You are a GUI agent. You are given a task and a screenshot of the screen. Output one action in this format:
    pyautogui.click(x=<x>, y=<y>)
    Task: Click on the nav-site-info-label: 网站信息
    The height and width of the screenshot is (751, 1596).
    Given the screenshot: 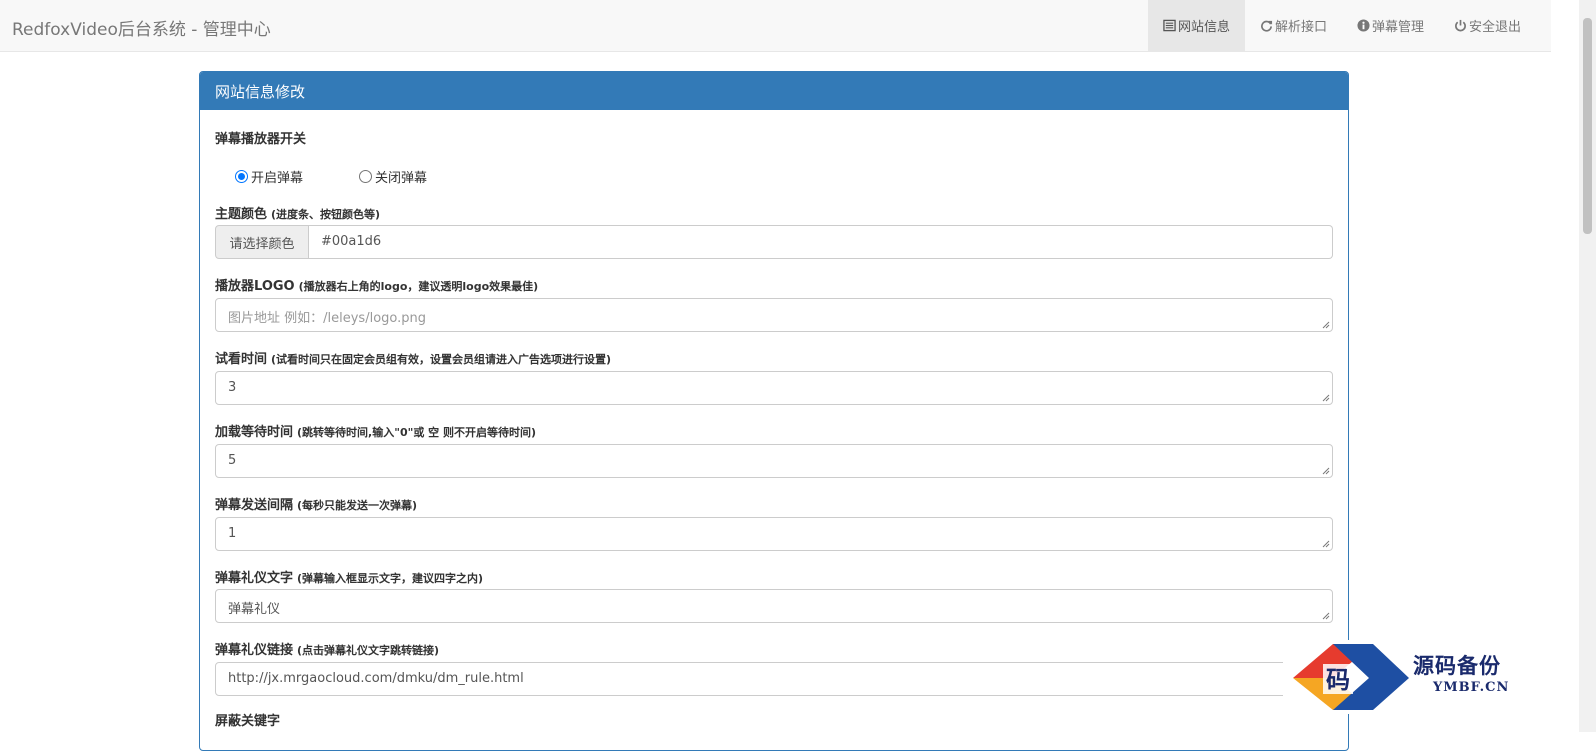 What is the action you would take?
    pyautogui.click(x=1203, y=27)
    